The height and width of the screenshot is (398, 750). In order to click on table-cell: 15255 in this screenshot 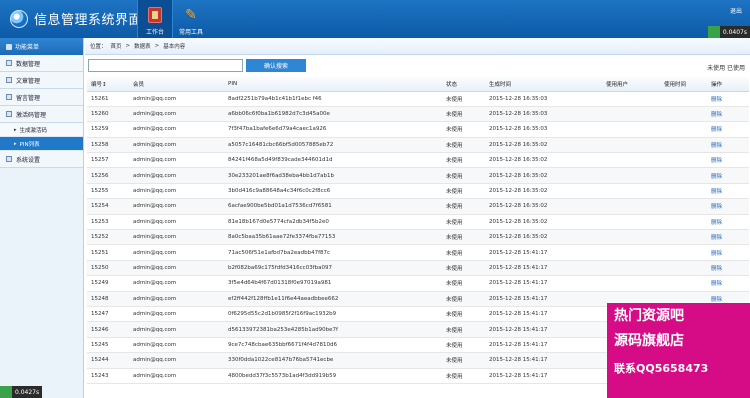, I will do `click(108, 191)`.